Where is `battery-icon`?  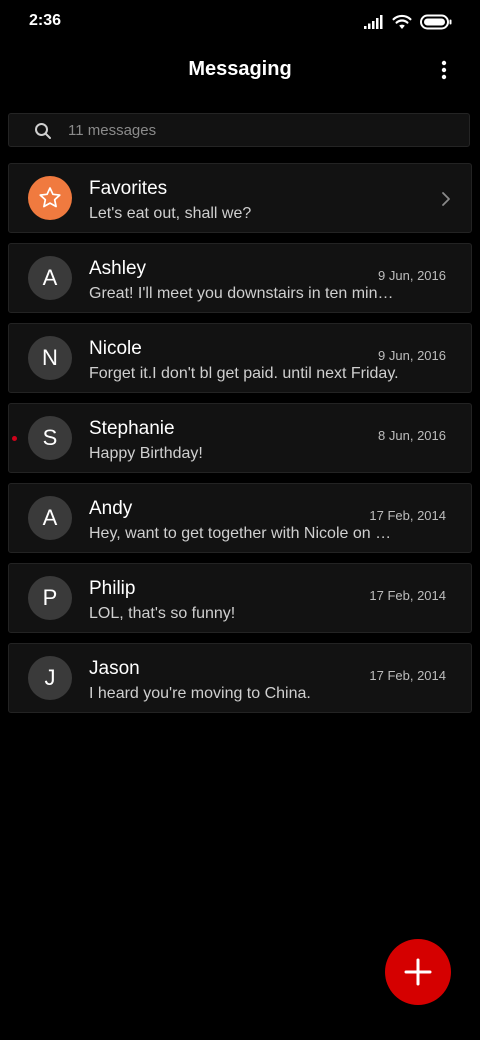
battery-icon is located at coordinates (436, 22).